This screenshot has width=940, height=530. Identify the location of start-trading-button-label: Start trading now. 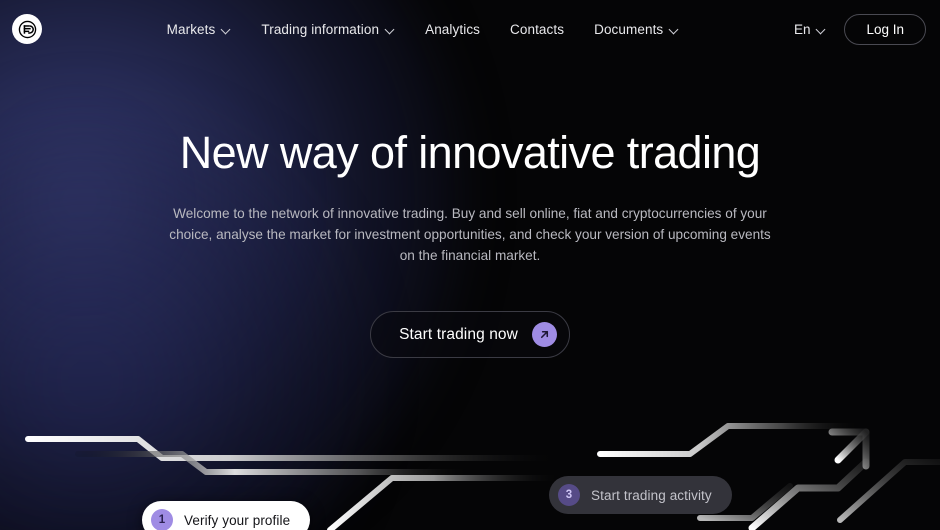
(458, 334).